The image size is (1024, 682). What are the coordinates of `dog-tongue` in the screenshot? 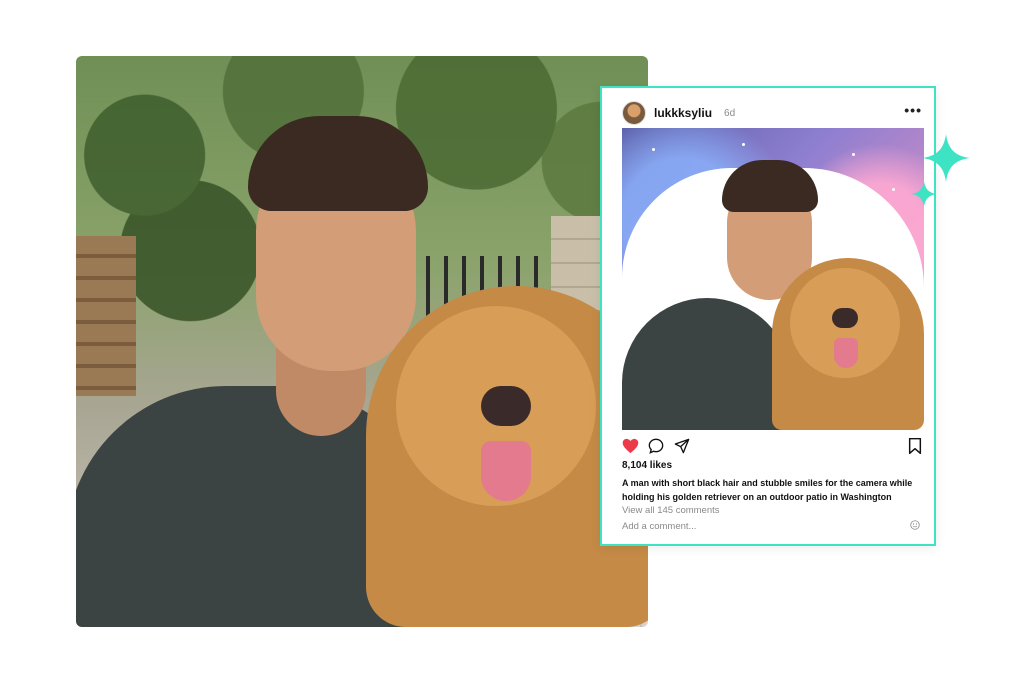 It's located at (506, 471).